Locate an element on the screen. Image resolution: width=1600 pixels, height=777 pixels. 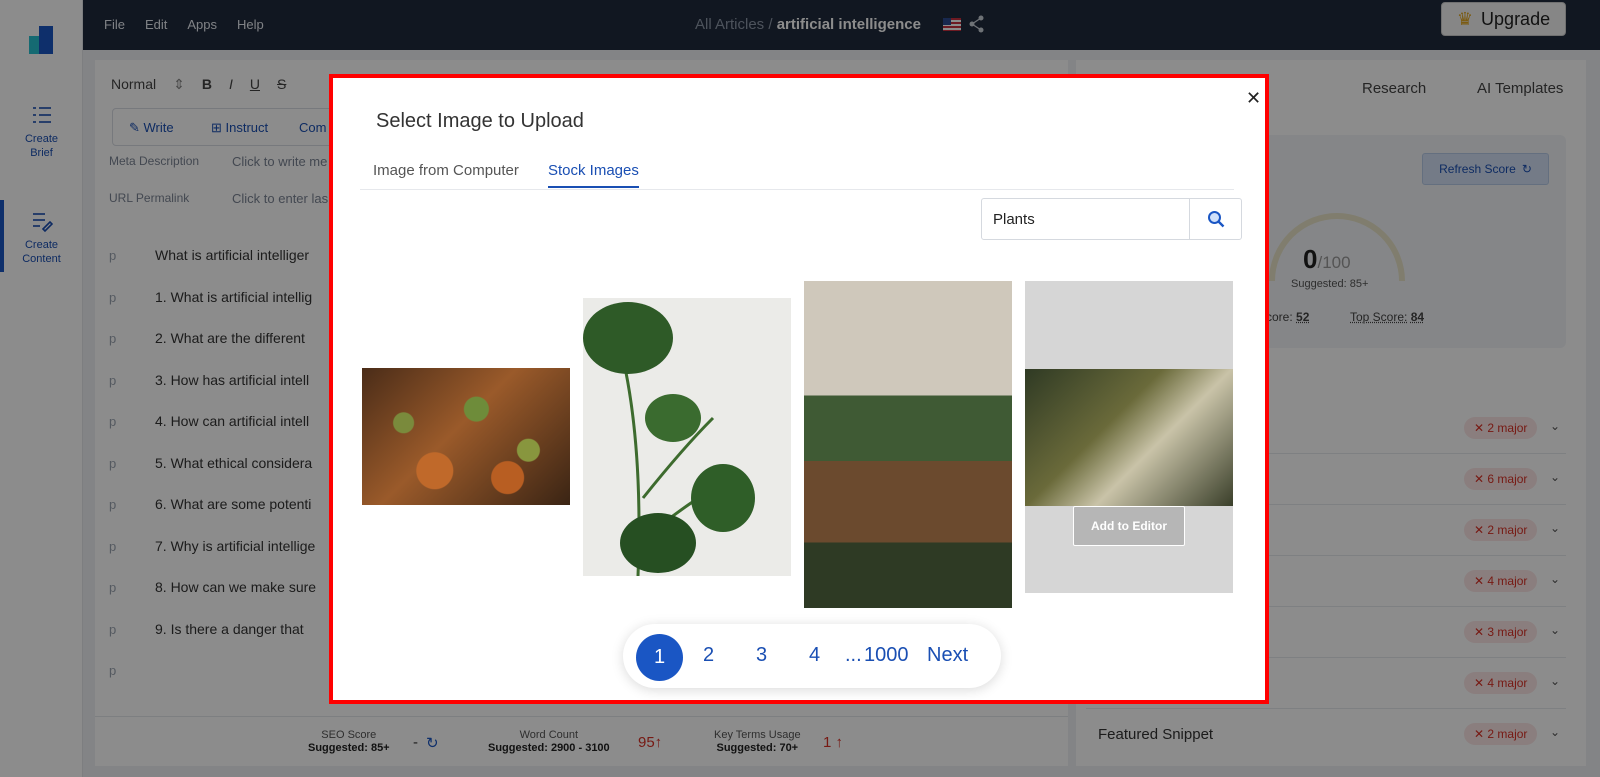
page-4-button: 4 is located at coordinates (814, 655).